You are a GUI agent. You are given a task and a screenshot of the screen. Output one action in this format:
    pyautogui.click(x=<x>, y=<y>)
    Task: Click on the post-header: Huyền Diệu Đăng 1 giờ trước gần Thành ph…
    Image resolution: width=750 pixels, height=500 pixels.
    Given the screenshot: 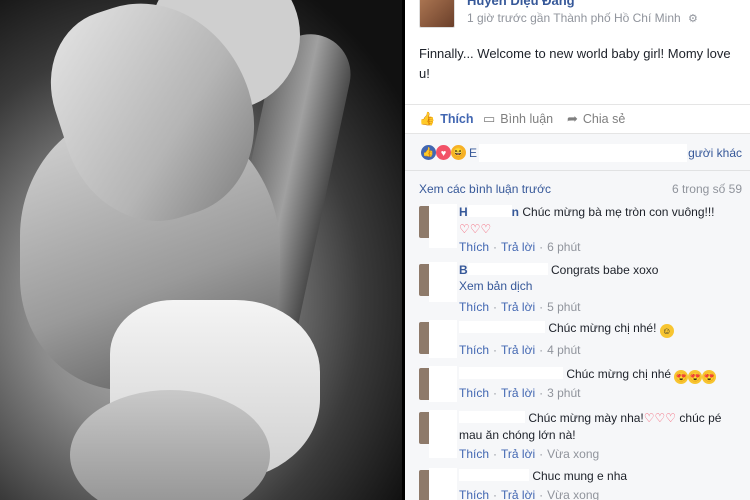 What is the action you would take?
    pyautogui.click(x=577, y=15)
    